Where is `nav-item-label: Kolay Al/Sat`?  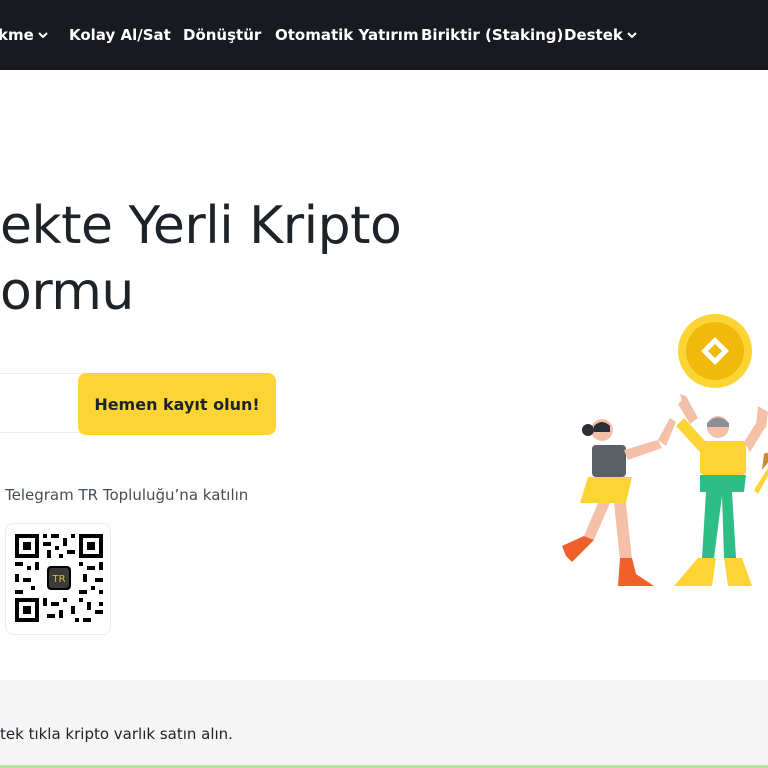 nav-item-label: Kolay Al/Sat is located at coordinates (120, 35).